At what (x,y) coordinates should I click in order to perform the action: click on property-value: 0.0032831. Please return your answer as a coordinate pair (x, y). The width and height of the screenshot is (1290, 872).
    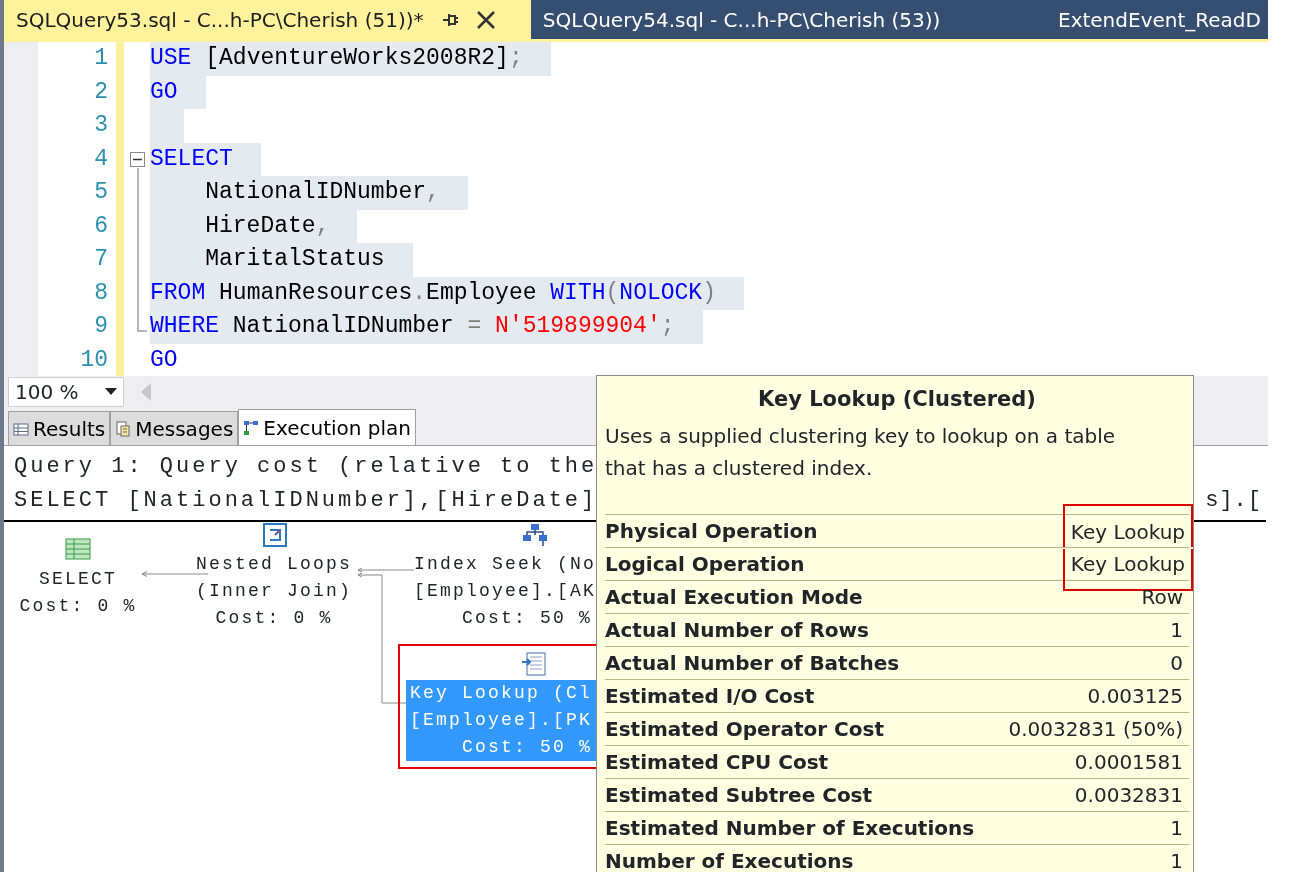
    Looking at the image, I should click on (1128, 795).